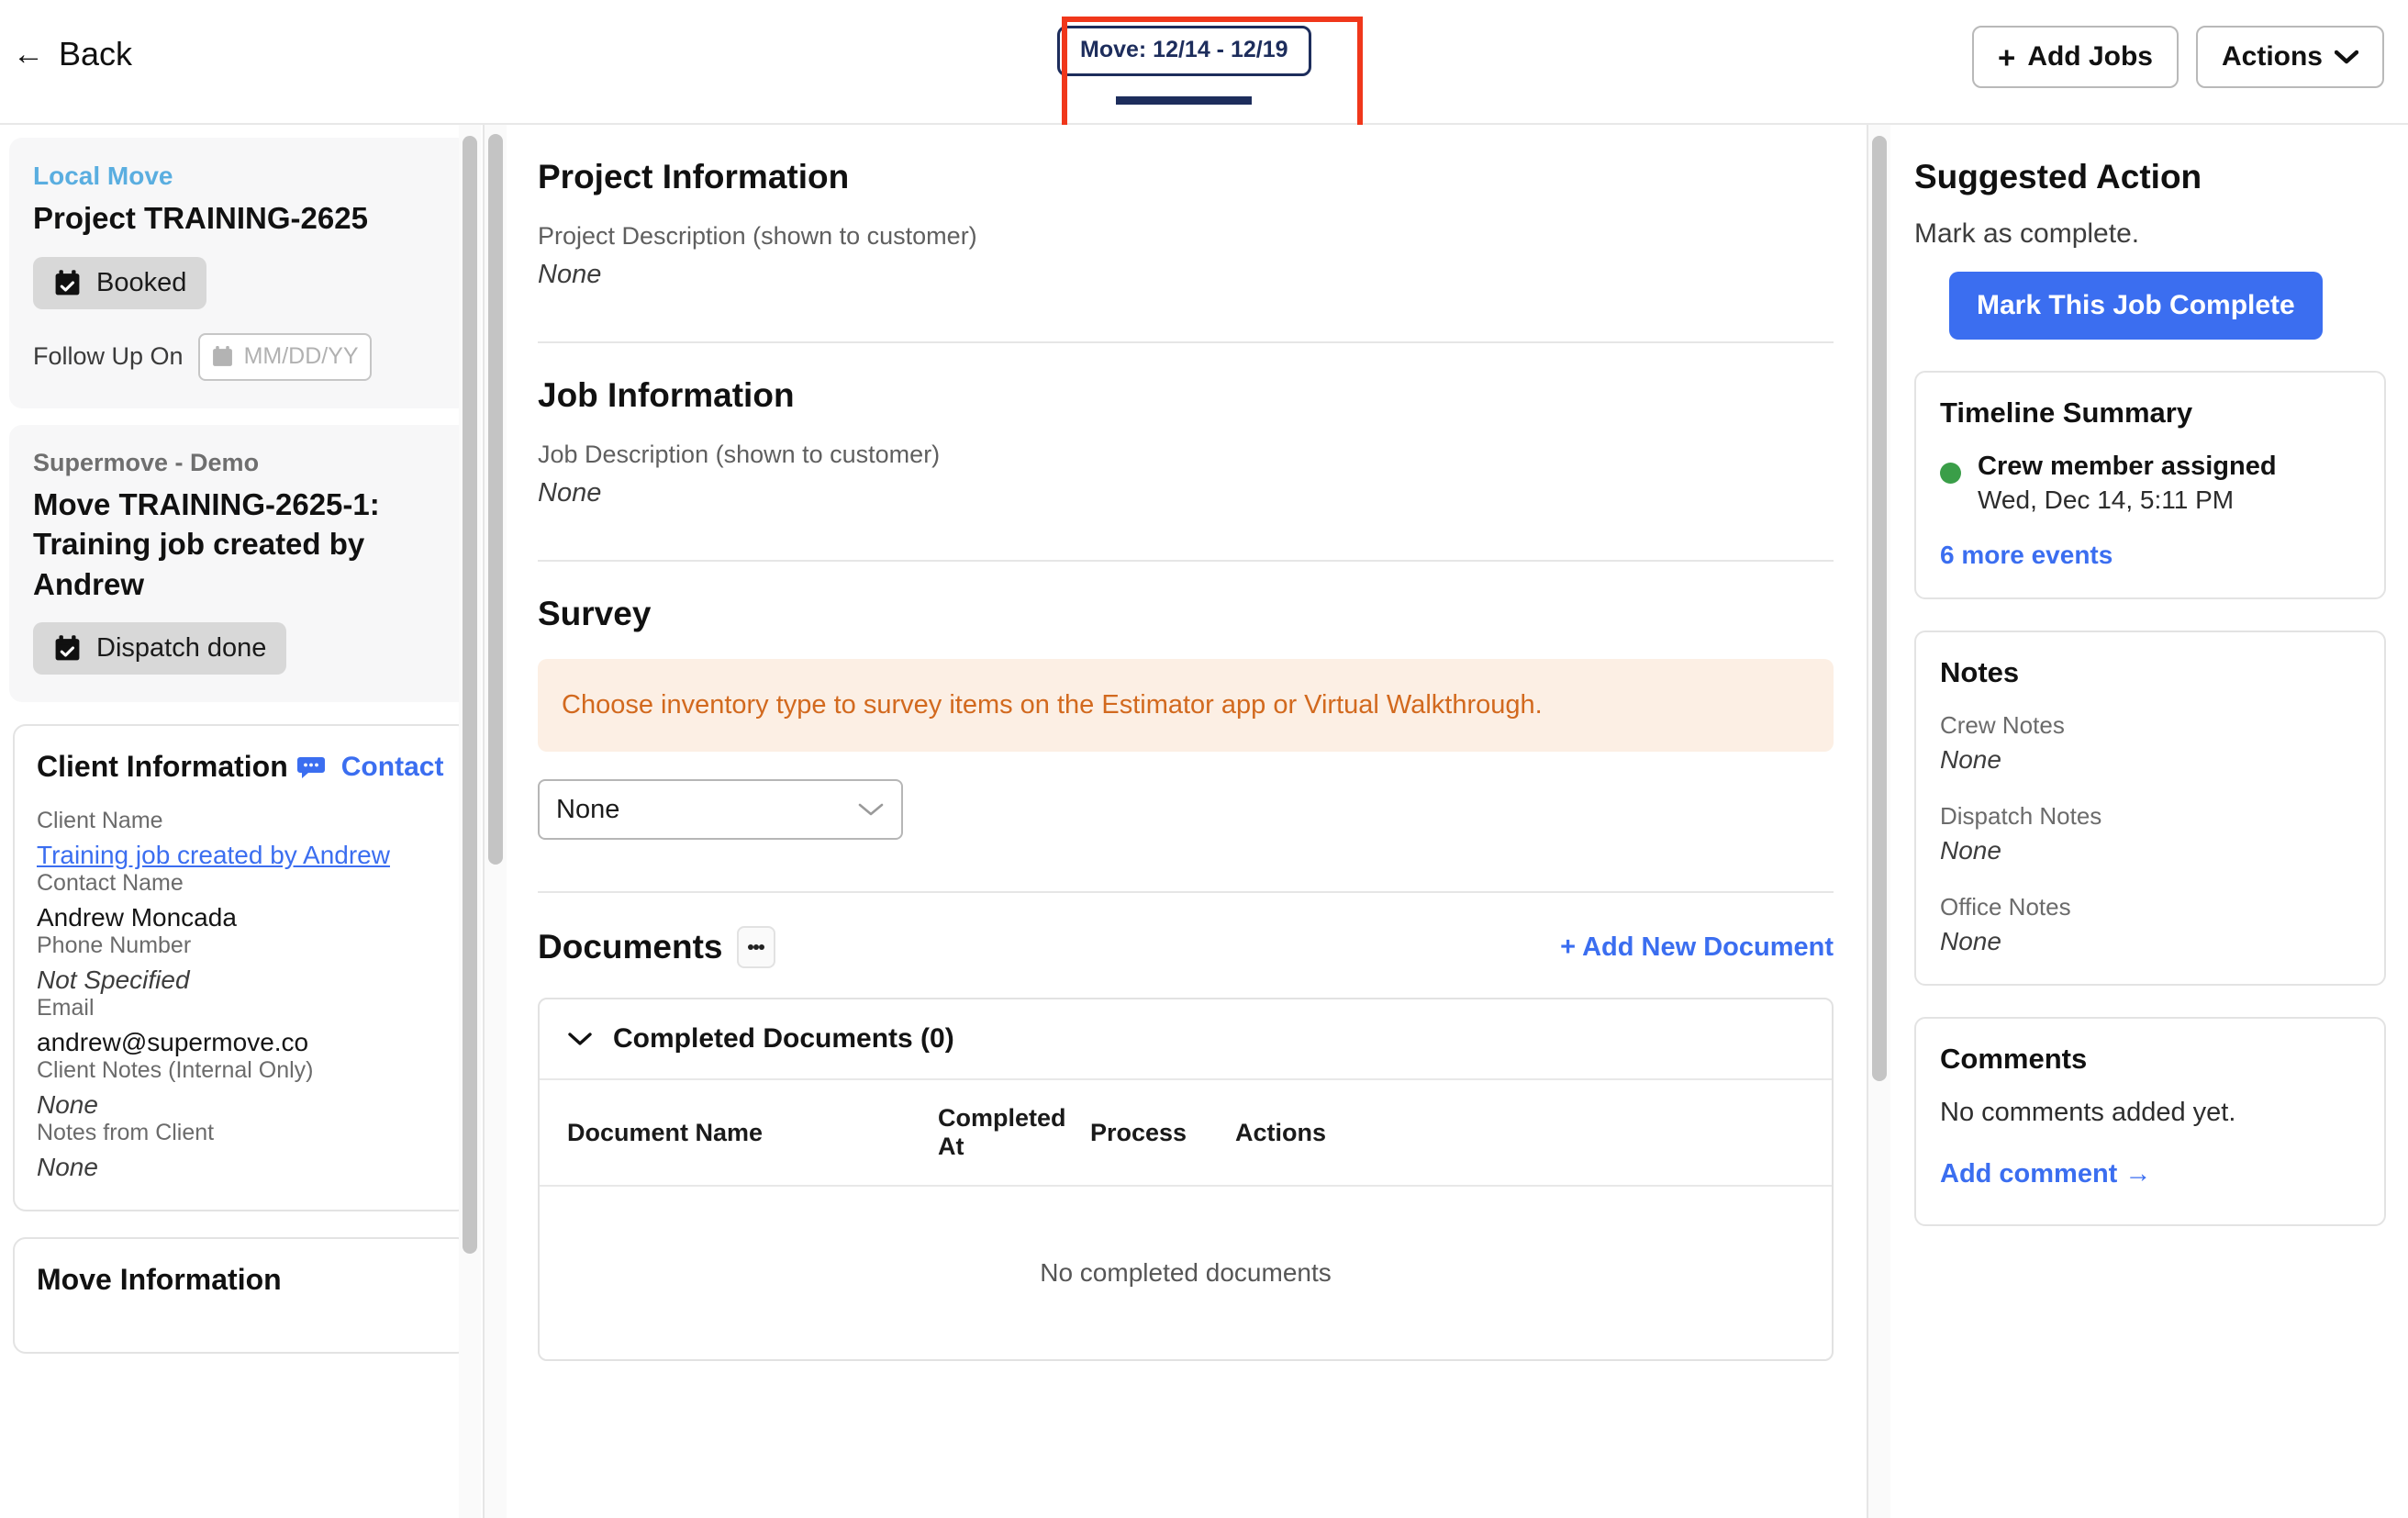  I want to click on actions-label: Actions, so click(2272, 57).